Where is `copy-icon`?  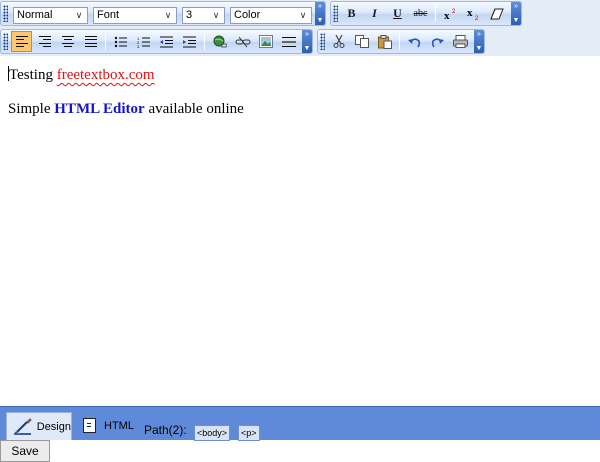
copy-icon is located at coordinates (361, 41).